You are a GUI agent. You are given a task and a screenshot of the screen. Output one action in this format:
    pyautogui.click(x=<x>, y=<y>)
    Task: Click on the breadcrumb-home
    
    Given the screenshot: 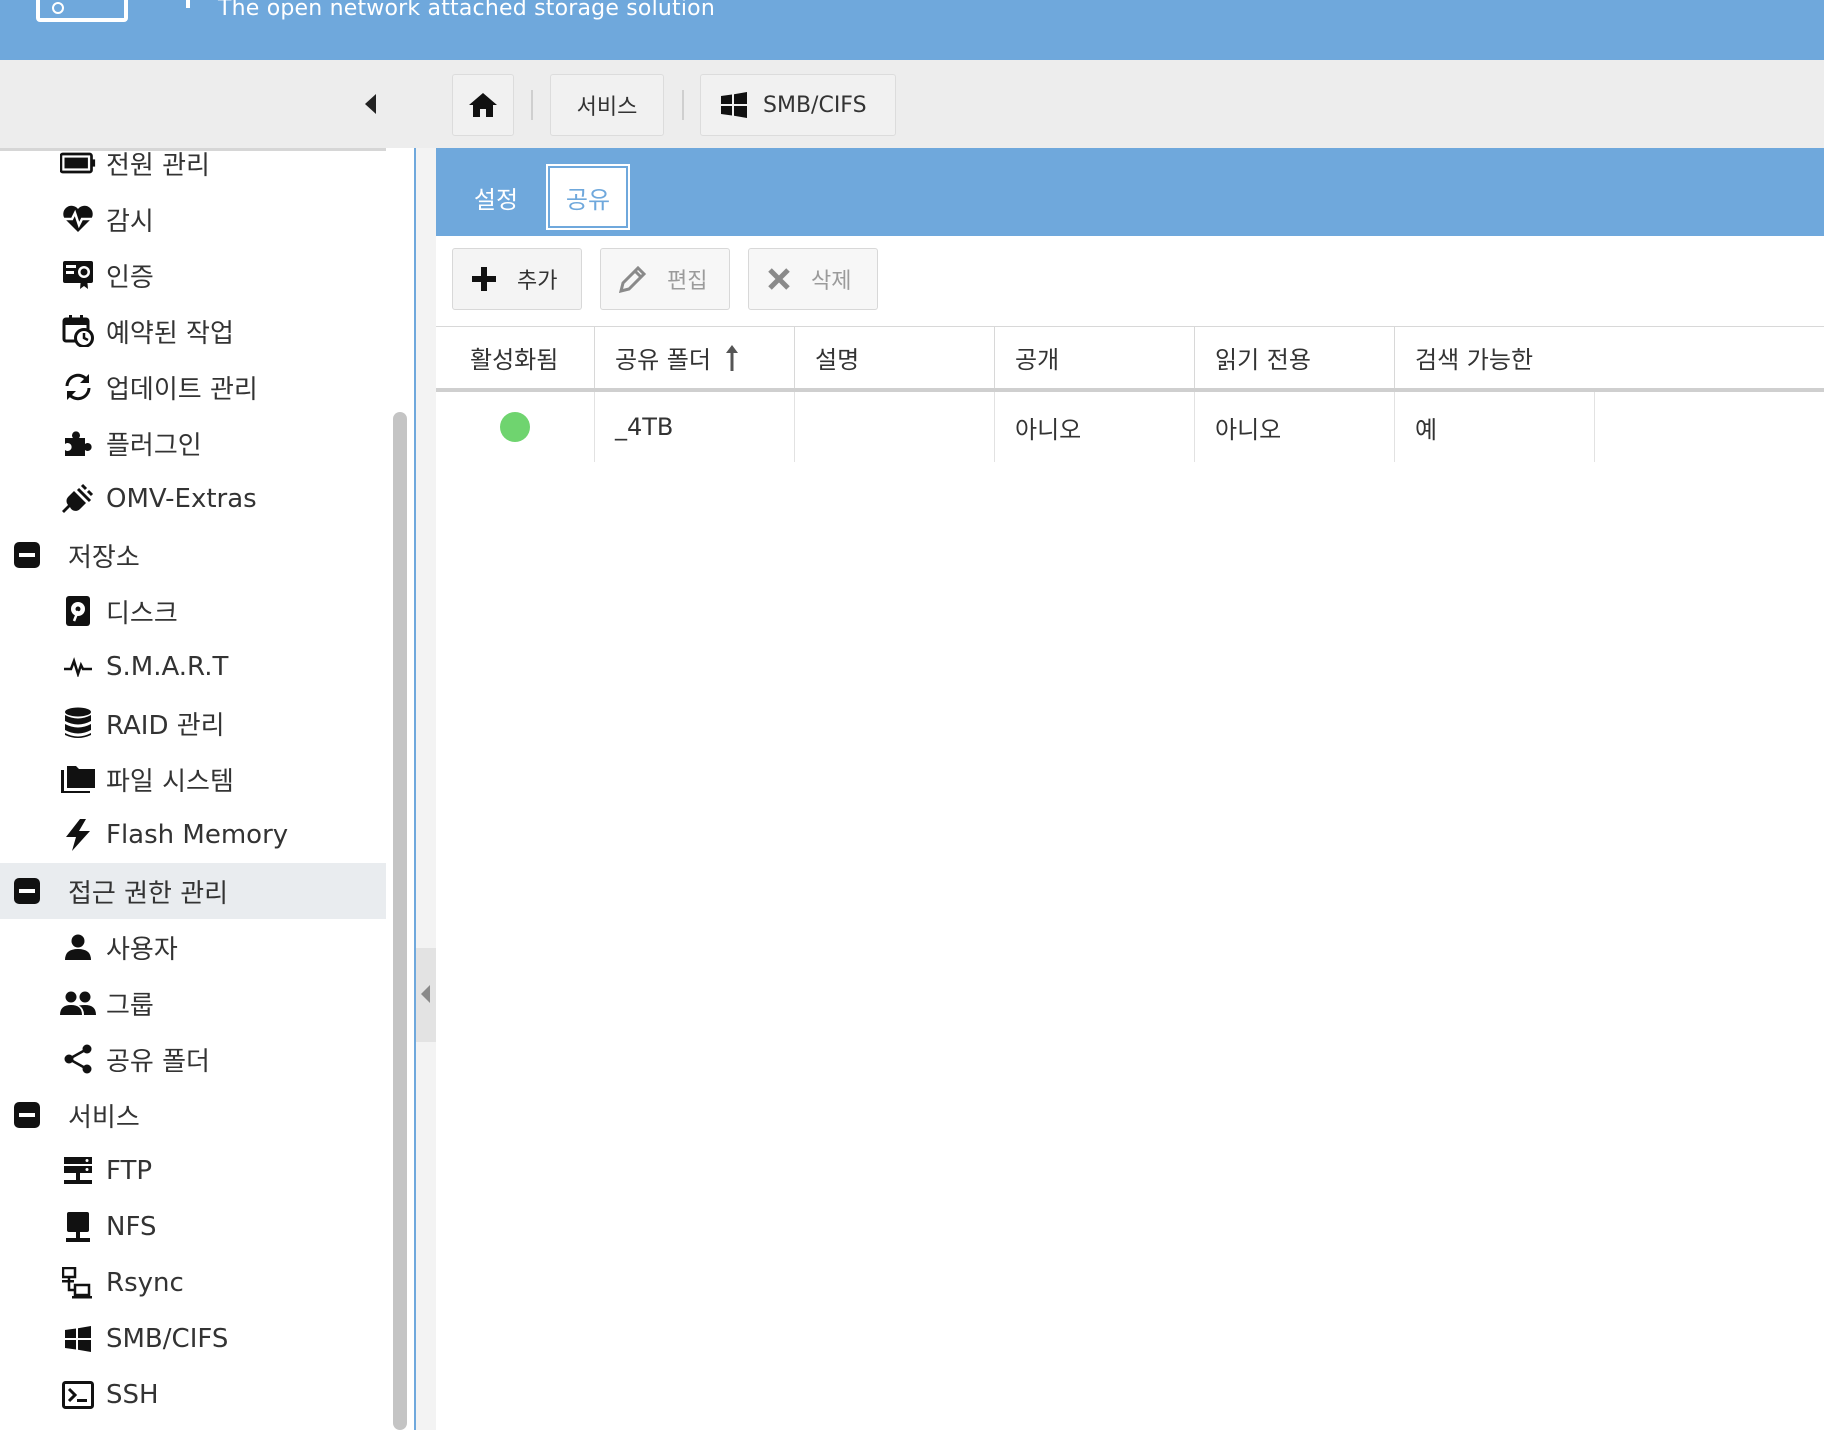 What is the action you would take?
    pyautogui.click(x=483, y=105)
    